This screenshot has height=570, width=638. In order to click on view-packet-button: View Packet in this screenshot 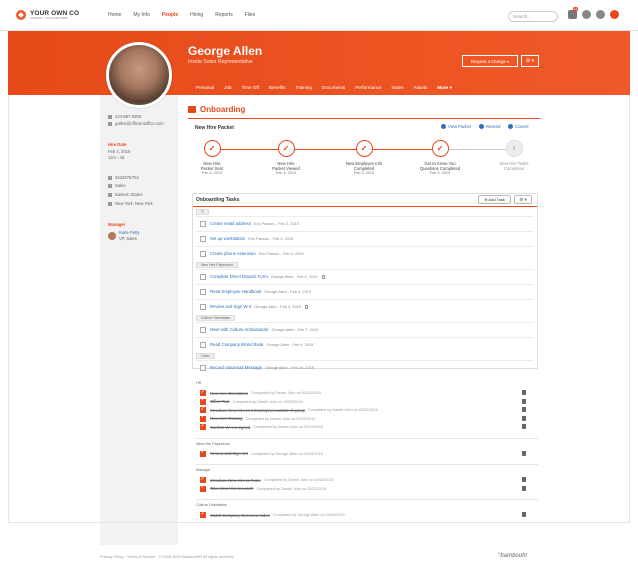, I will do `click(456, 126)`.